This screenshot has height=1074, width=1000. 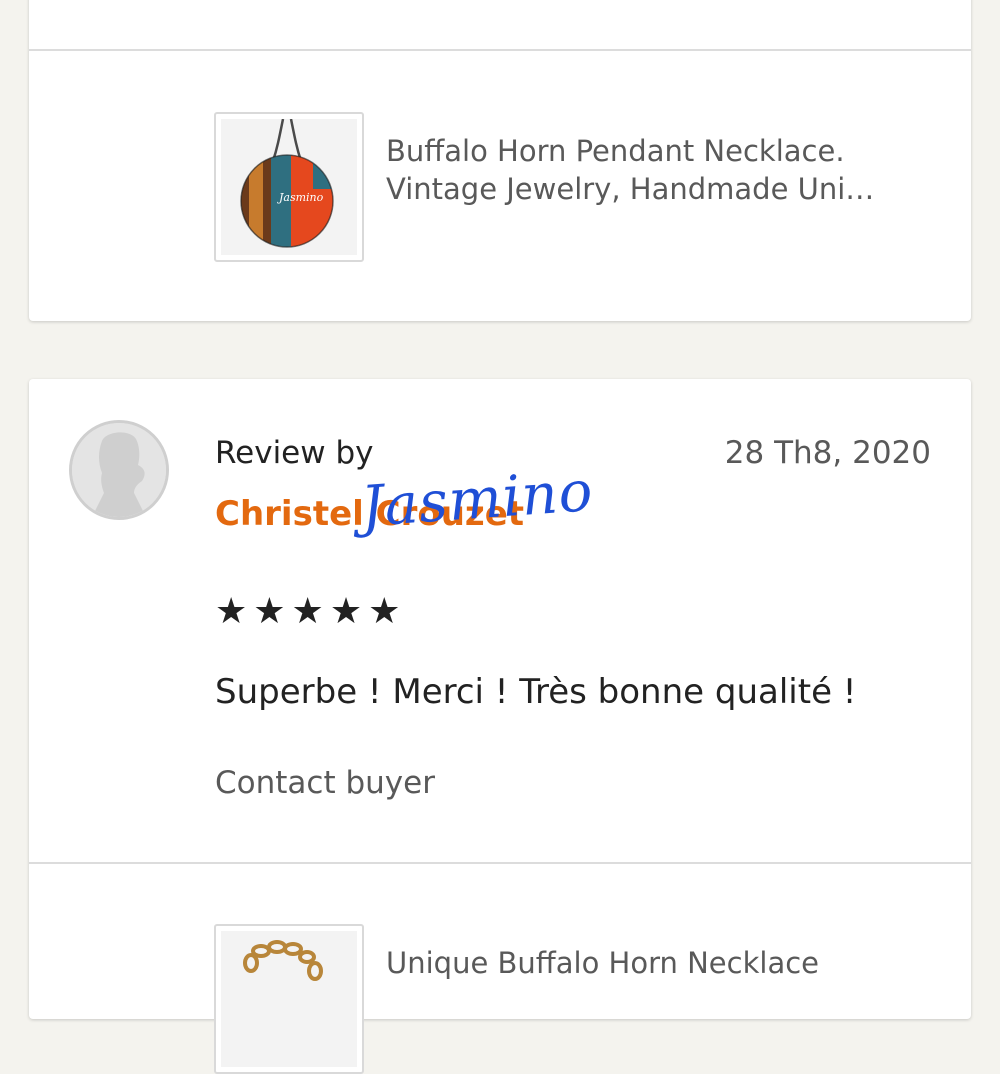 I want to click on review-text: Superbe ! Merci ! Très bonne qualité !, so click(x=536, y=692).